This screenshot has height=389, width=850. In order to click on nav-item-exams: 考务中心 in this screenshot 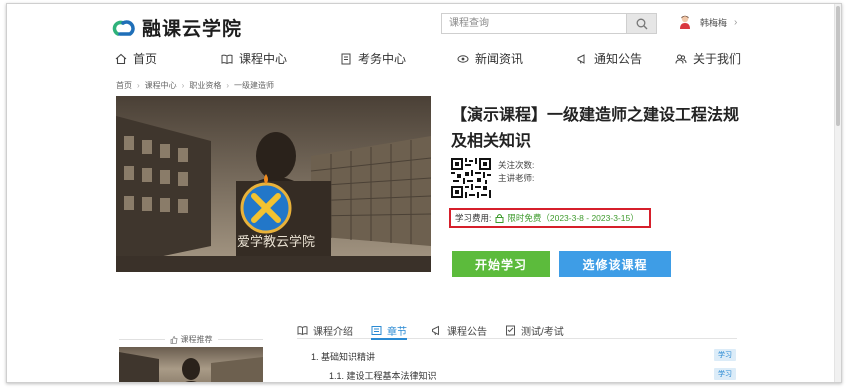, I will do `click(373, 58)`.